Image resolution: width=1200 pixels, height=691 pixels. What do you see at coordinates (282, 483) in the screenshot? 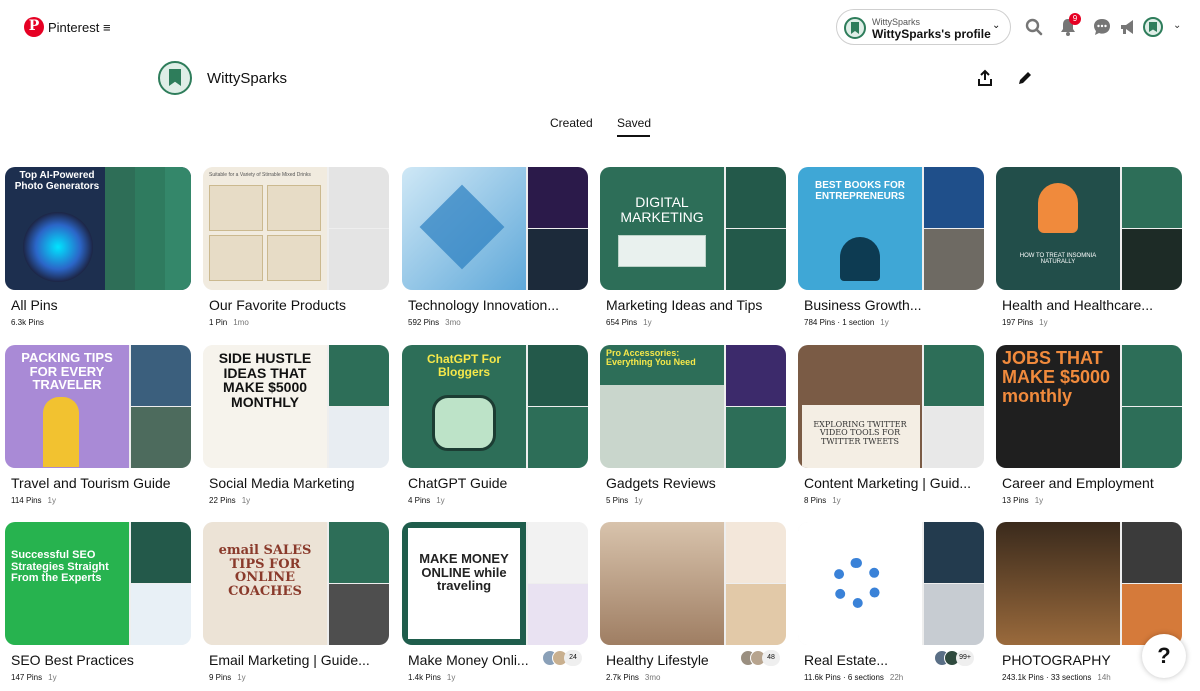
I see `board-title: Social Media Marketing` at bounding box center [282, 483].